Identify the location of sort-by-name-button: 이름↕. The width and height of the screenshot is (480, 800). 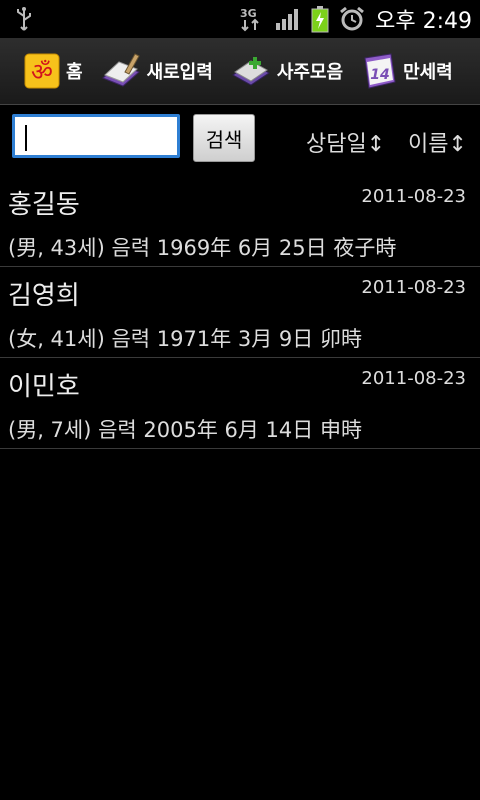
(437, 142).